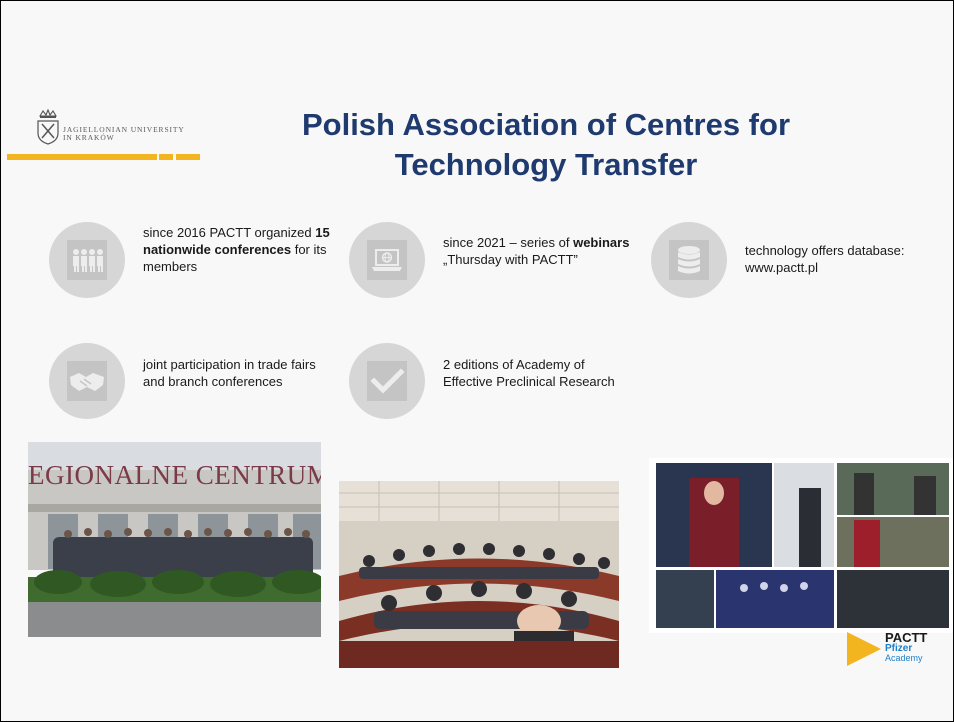  Describe the element at coordinates (48, 127) in the screenshot. I see `crest-icon` at that location.